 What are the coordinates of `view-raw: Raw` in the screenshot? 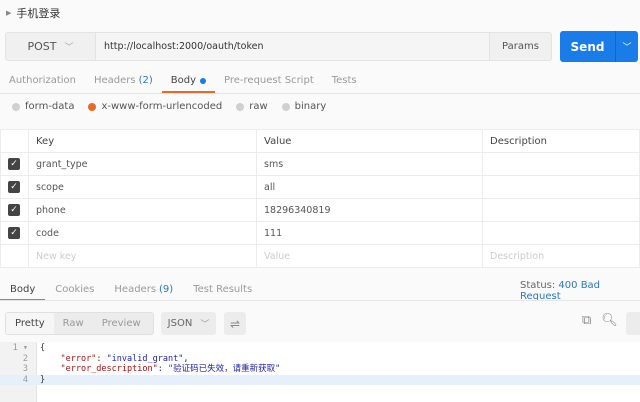 It's located at (73, 323).